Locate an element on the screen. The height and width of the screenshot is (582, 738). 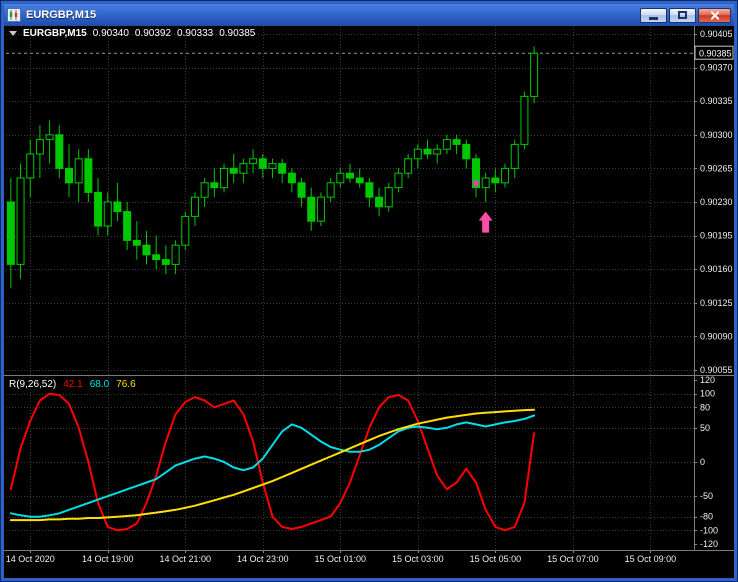
svg-text: 0.90055 is located at coordinates (716, 370).